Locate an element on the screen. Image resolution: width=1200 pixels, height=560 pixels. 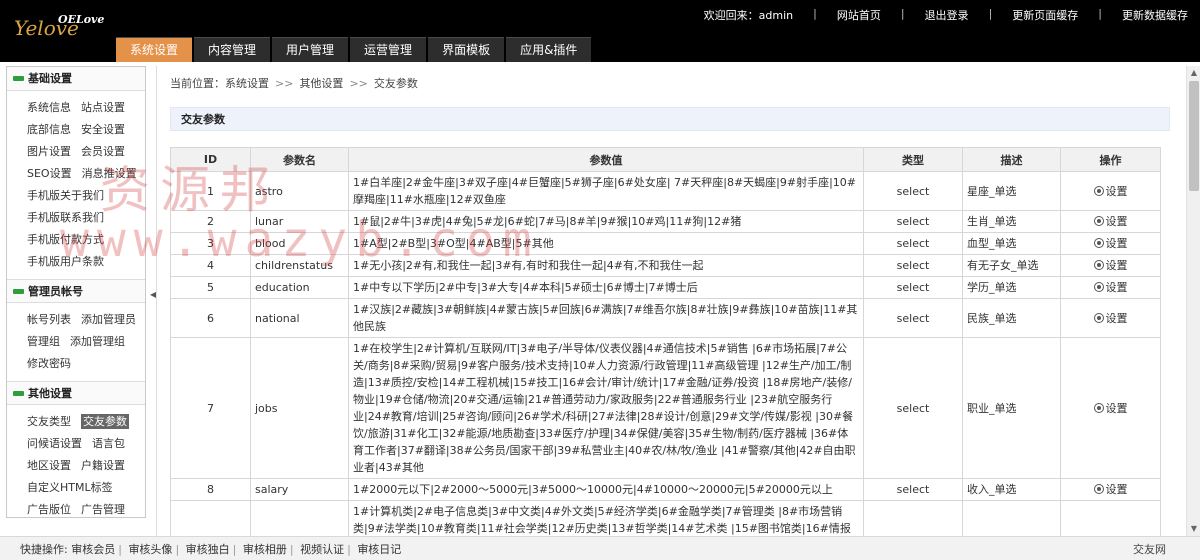
tab-content-management: 内容管理 is located at coordinates (232, 49).